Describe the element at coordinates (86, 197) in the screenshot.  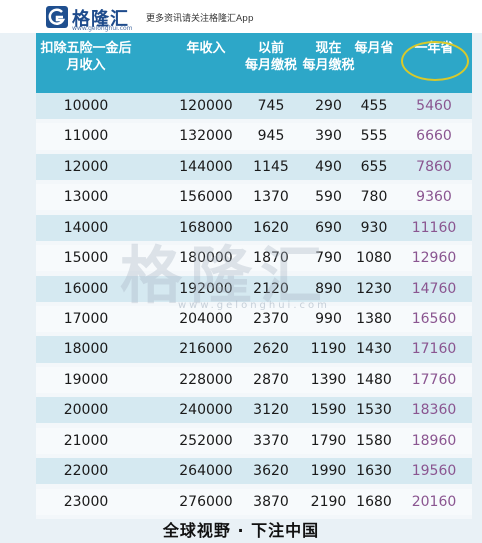
I see `cell-monthly-income: 13000` at that location.